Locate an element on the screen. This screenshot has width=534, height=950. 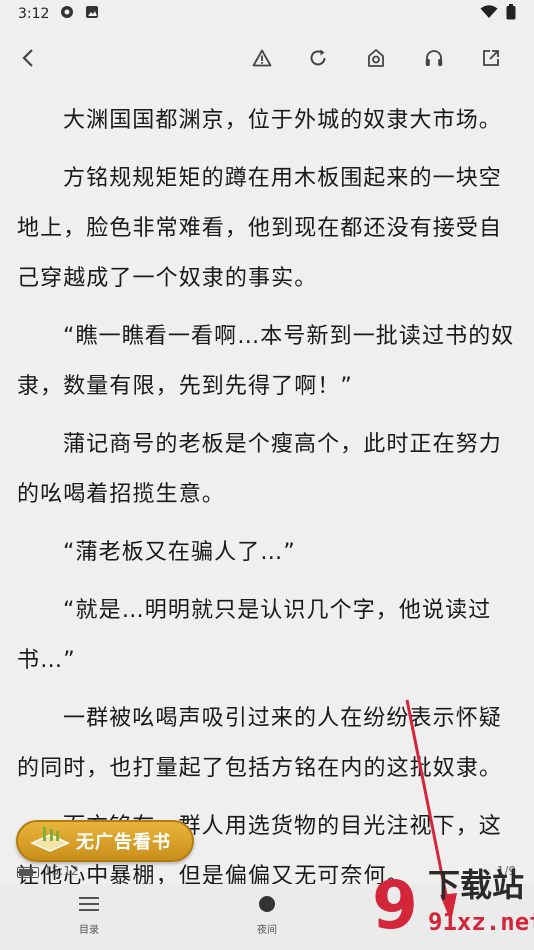
svg-text: 9 is located at coordinates (395, 905).